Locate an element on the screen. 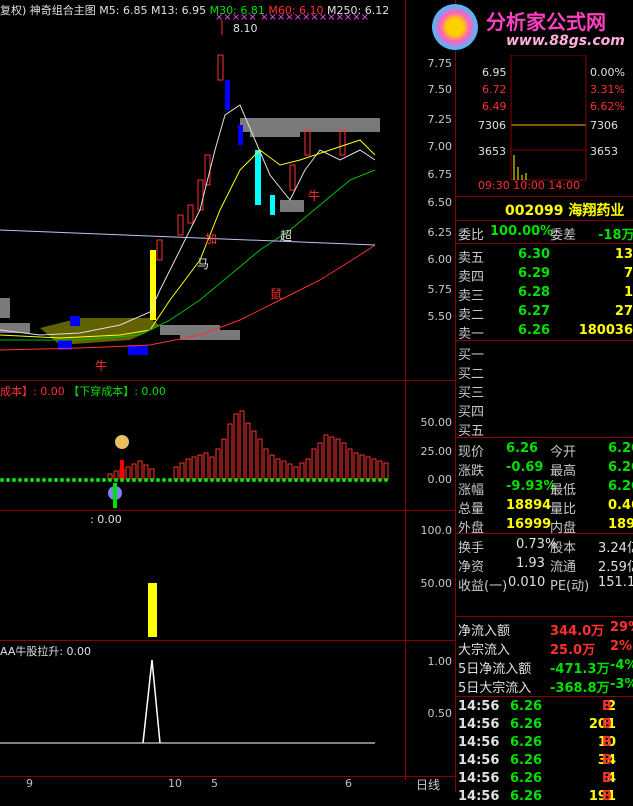  ask-row: 卖二 6.27 27 is located at coordinates (545, 312).